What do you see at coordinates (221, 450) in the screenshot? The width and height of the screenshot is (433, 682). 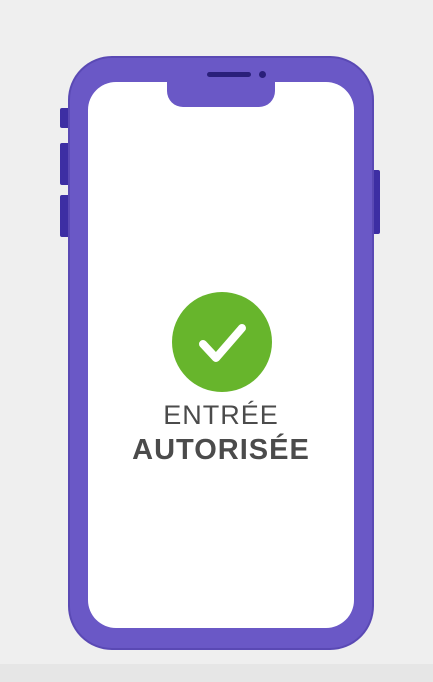 I see `status-line-2: AUTORISÉE` at bounding box center [221, 450].